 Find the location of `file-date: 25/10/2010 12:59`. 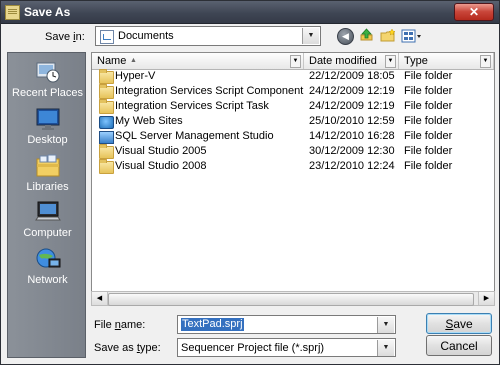

file-date: 25/10/2010 12:59 is located at coordinates (352, 121).